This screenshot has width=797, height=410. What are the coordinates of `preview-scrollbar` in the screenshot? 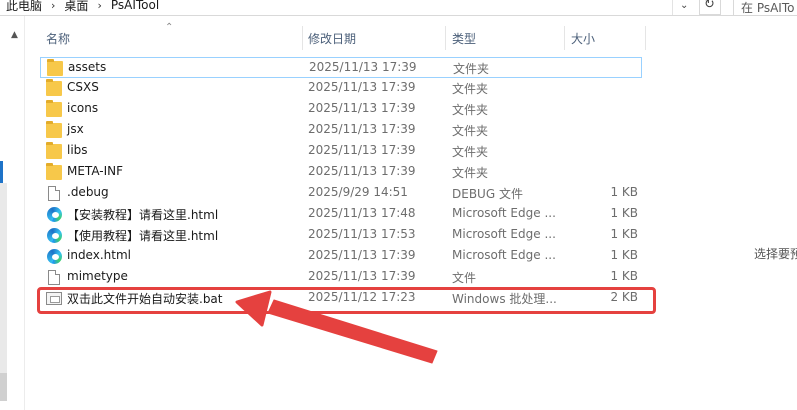 It's located at (790, 215).